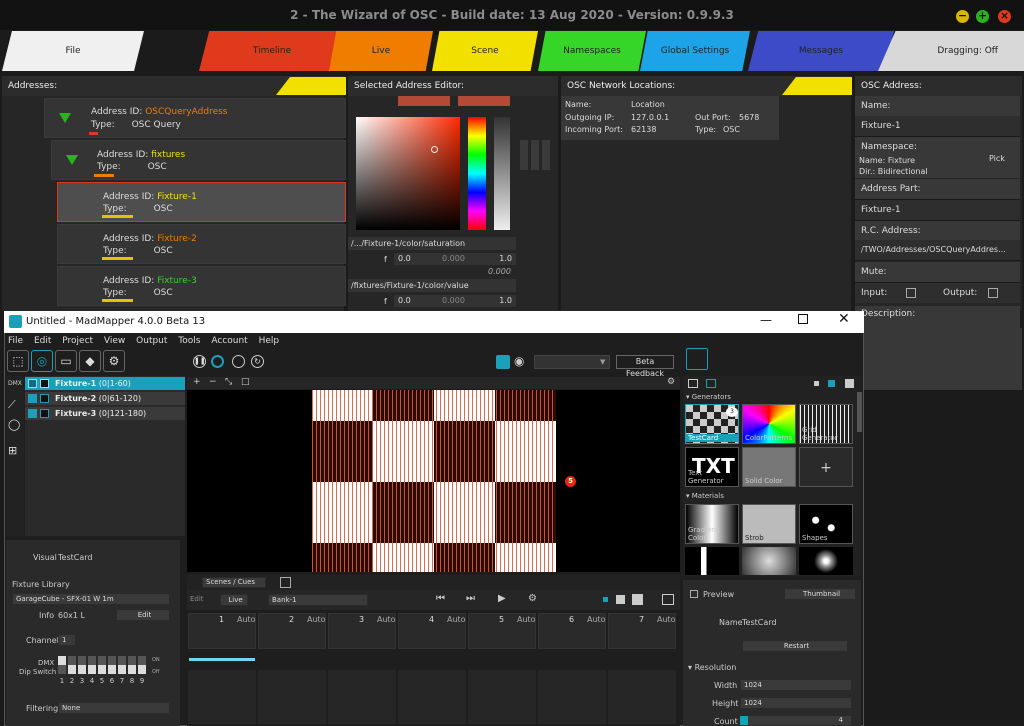 The image size is (1024, 726). Describe the element at coordinates (796, 685) in the screenshot. I see `width-input: 1024` at that location.